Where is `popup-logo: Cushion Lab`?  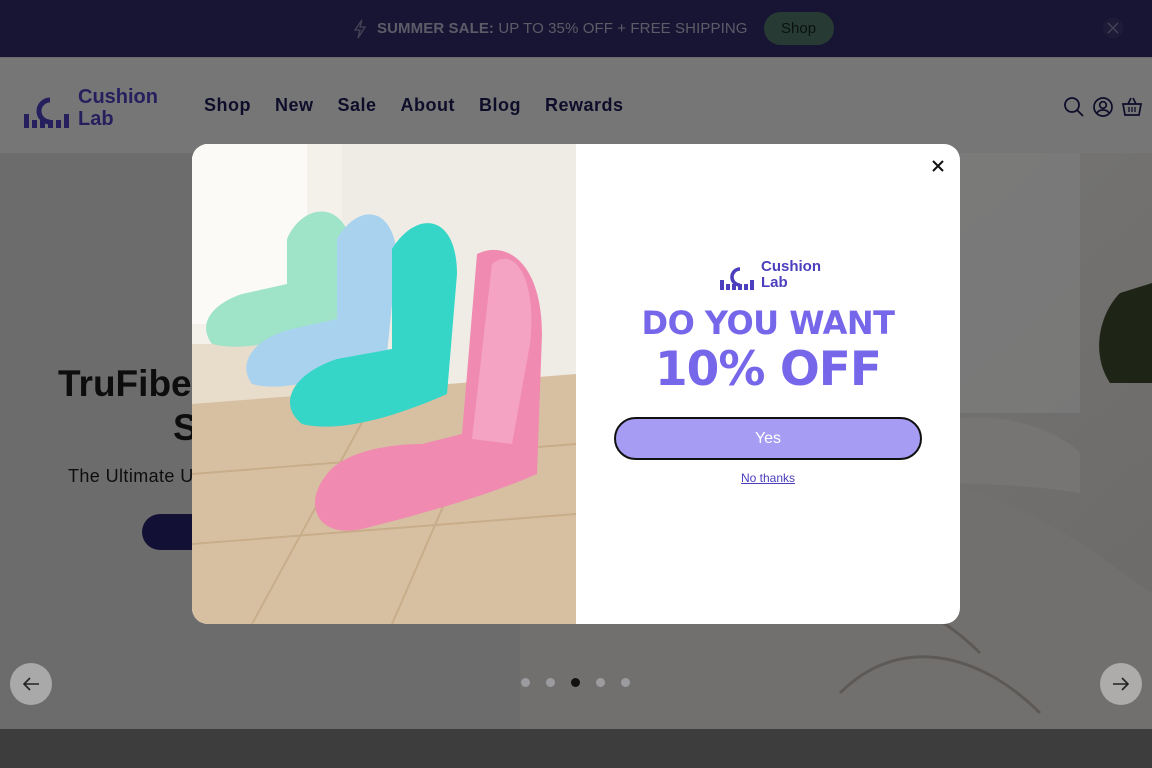 popup-logo: Cushion Lab is located at coordinates (775, 276).